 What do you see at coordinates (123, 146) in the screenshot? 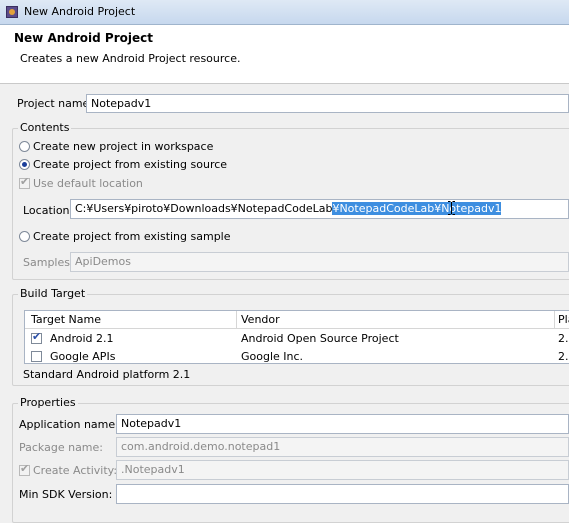
I see `create-new-project-label: Create new project in workspace` at bounding box center [123, 146].